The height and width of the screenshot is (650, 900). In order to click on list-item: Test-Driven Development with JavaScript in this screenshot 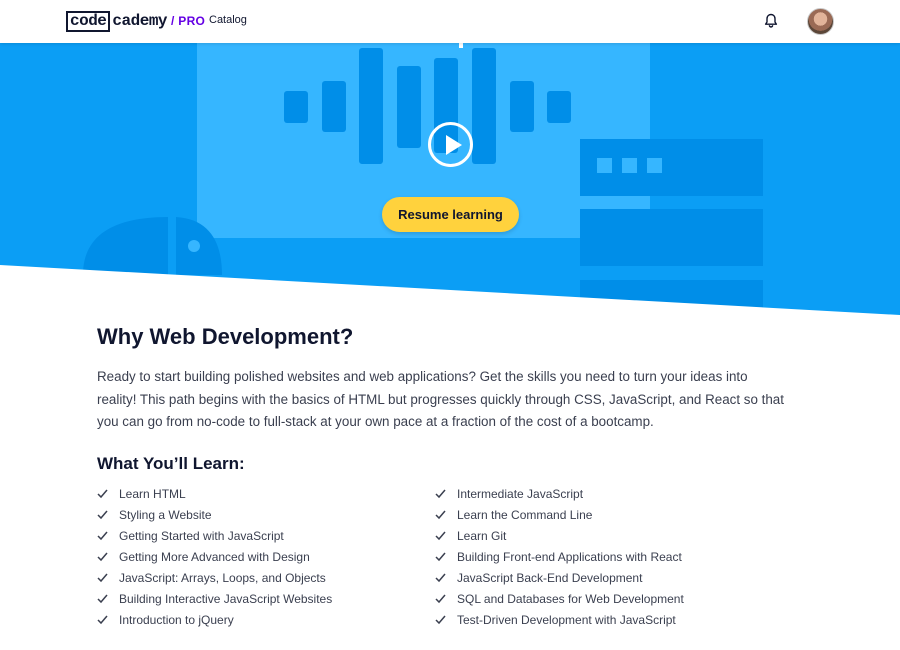, I will do `click(604, 619)`.